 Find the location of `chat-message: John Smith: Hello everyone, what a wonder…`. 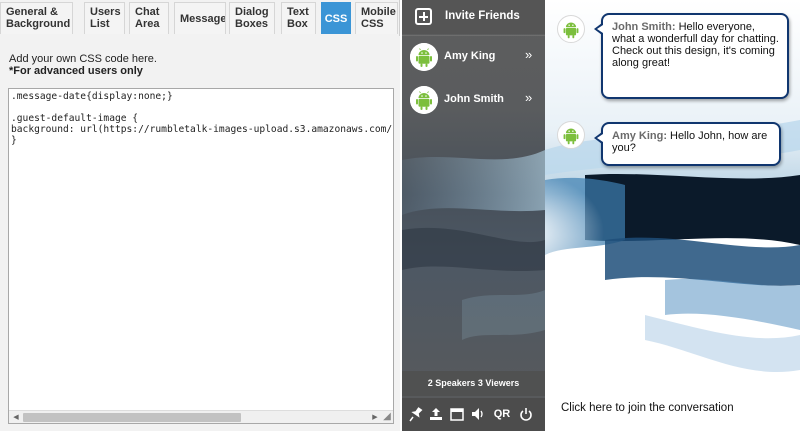

chat-message: John Smith: Hello everyone, what a wonder… is located at coordinates (691, 56).